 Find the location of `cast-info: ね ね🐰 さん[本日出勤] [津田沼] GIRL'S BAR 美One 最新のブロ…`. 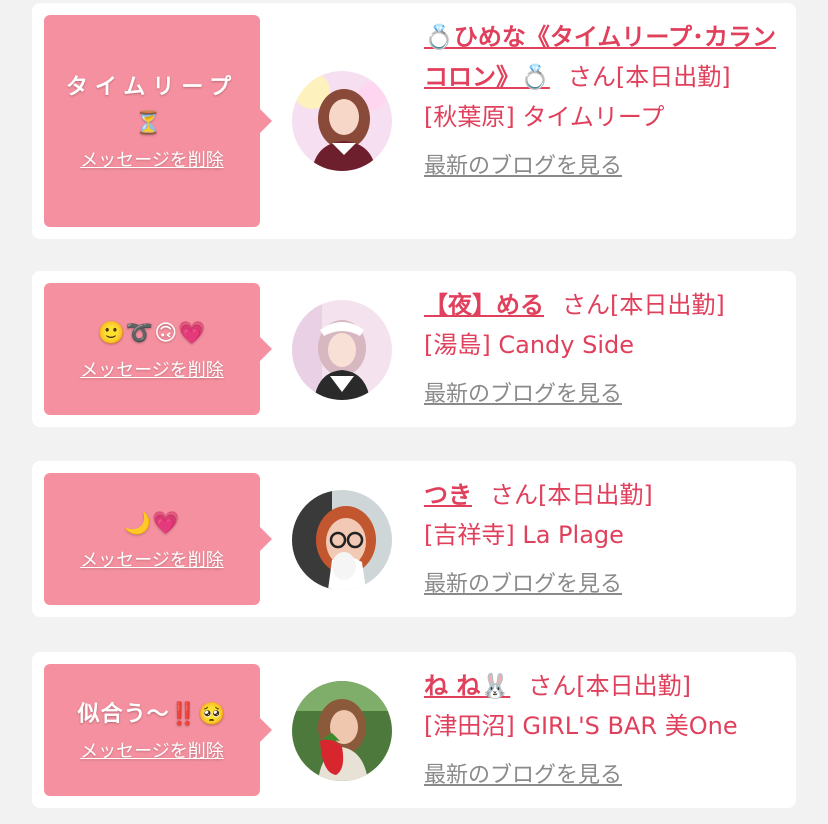

cast-info: ね ね🐰 さん[本日出勤] [津田沼] GIRL'S BAR 美One 最新のブロ… is located at coordinates (604, 731).